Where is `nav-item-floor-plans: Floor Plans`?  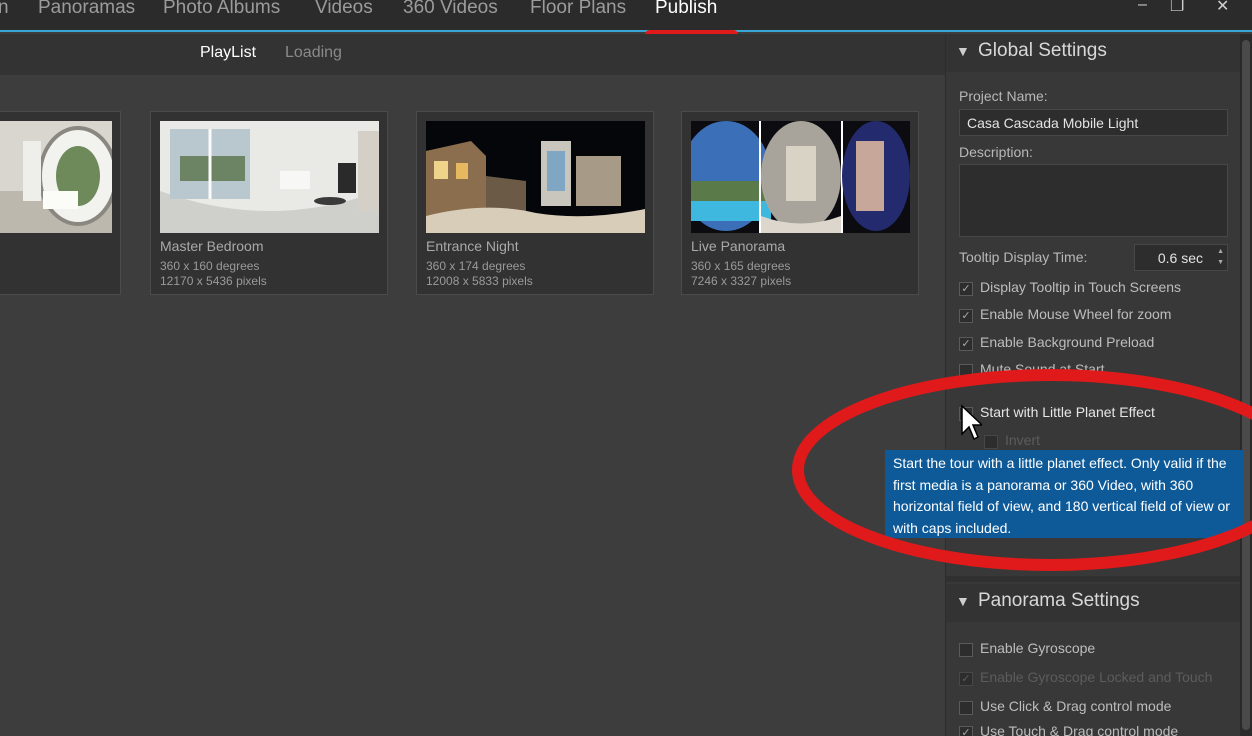
nav-item-floor-plans: Floor Plans is located at coordinates (578, 9).